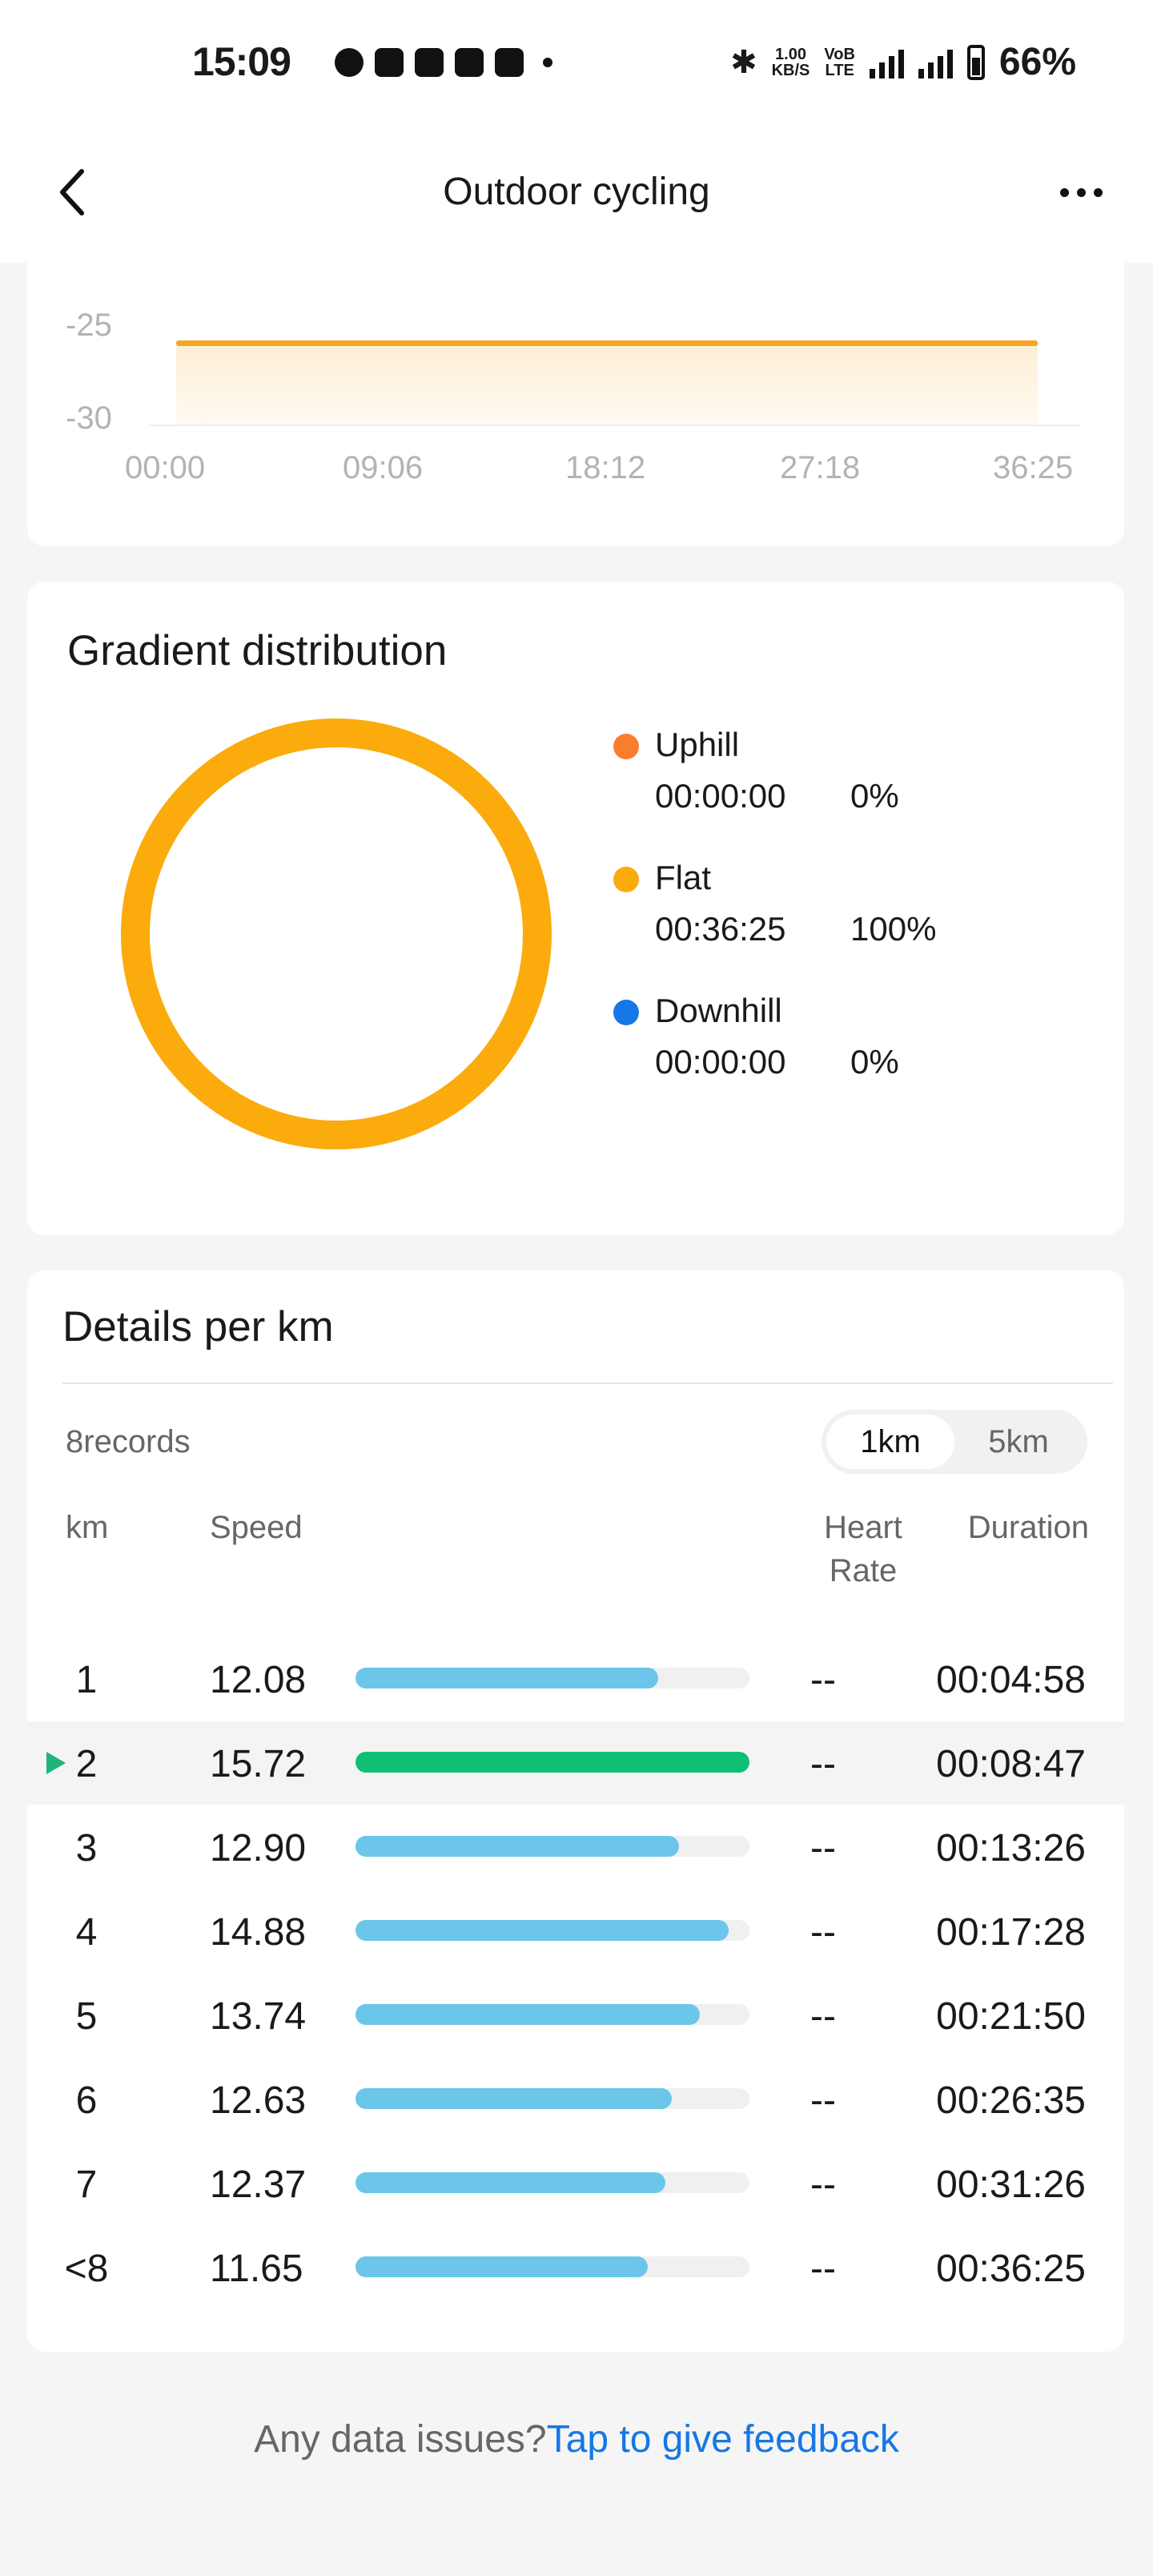  Describe the element at coordinates (384, 468) in the screenshot. I see `x-tick-label: 09:06` at that location.